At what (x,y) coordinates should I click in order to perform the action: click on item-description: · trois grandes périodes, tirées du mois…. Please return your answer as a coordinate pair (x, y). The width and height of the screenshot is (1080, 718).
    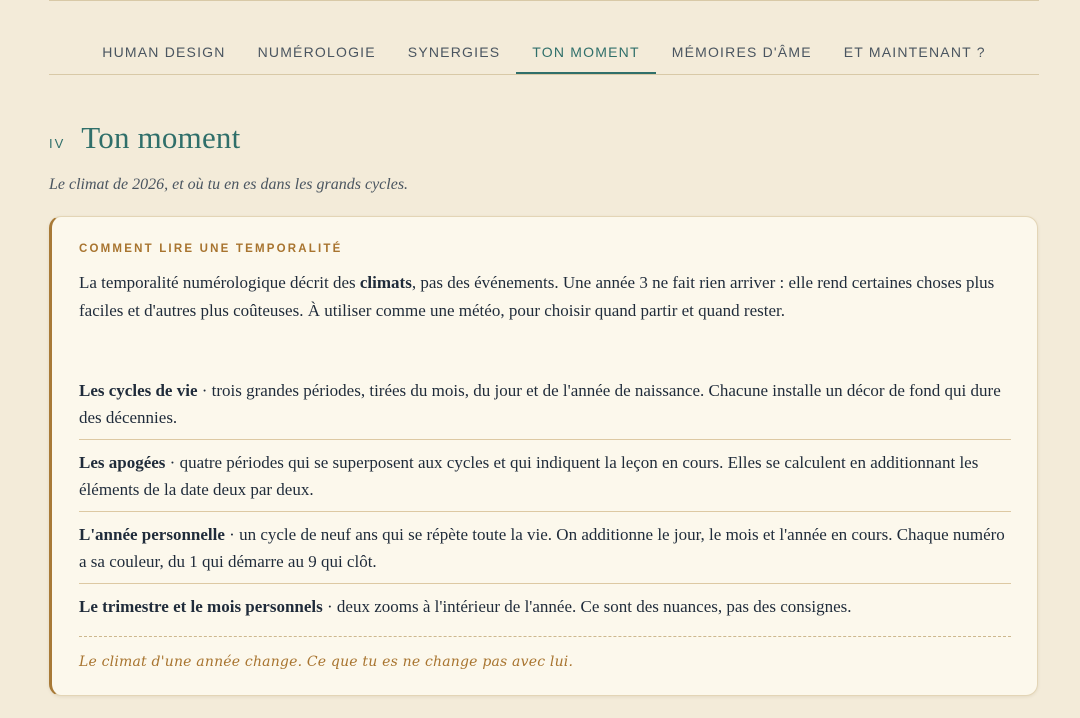
    Looking at the image, I should click on (540, 404).